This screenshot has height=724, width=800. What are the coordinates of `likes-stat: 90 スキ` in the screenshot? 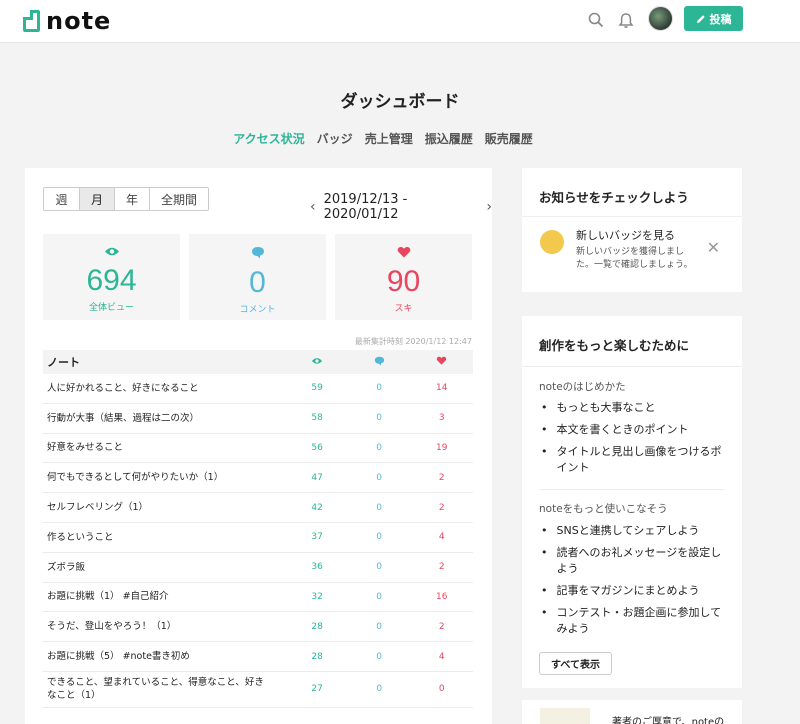 It's located at (403, 277).